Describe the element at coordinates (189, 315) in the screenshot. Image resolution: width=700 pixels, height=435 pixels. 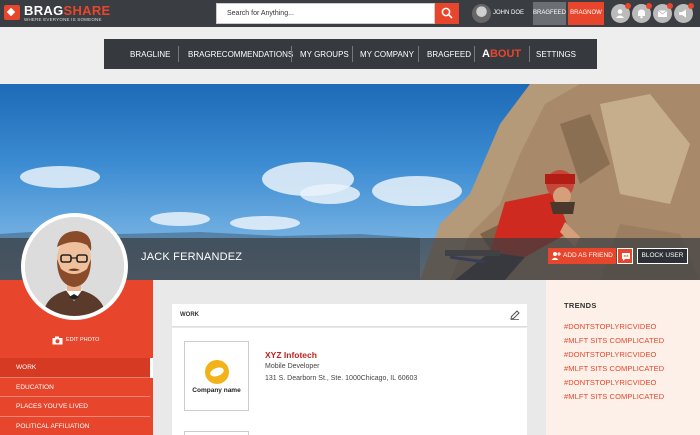
I see `work-section-title: WORK` at that location.